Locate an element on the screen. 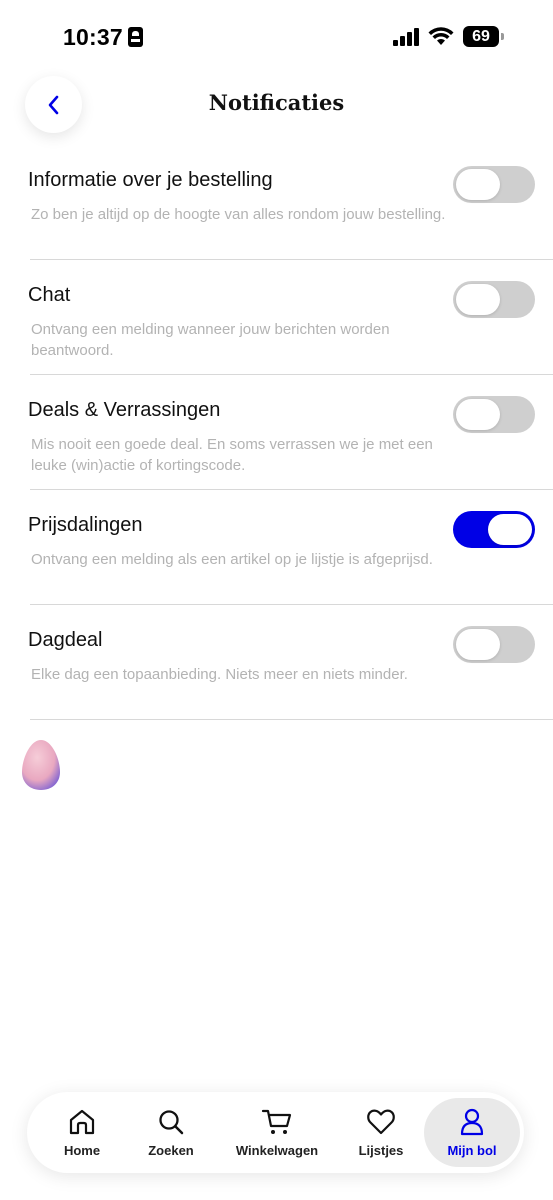  deals-toggle is located at coordinates (494, 414).